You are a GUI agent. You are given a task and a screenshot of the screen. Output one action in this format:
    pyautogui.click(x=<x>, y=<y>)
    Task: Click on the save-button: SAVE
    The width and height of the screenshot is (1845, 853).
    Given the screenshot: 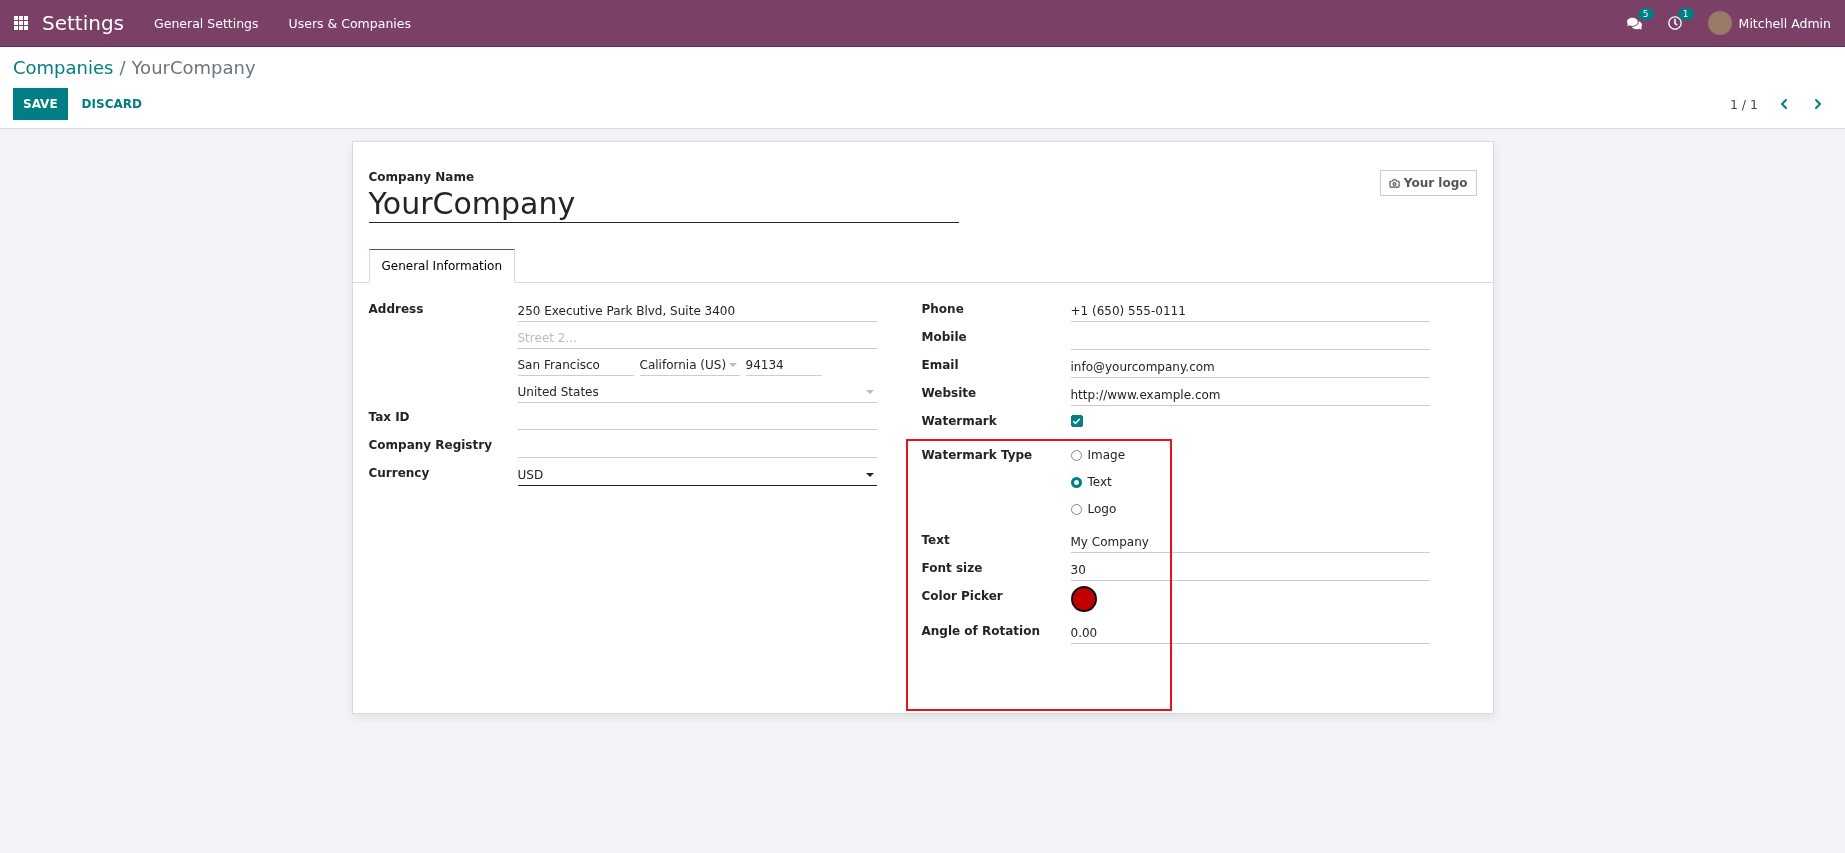 What is the action you would take?
    pyautogui.click(x=40, y=104)
    